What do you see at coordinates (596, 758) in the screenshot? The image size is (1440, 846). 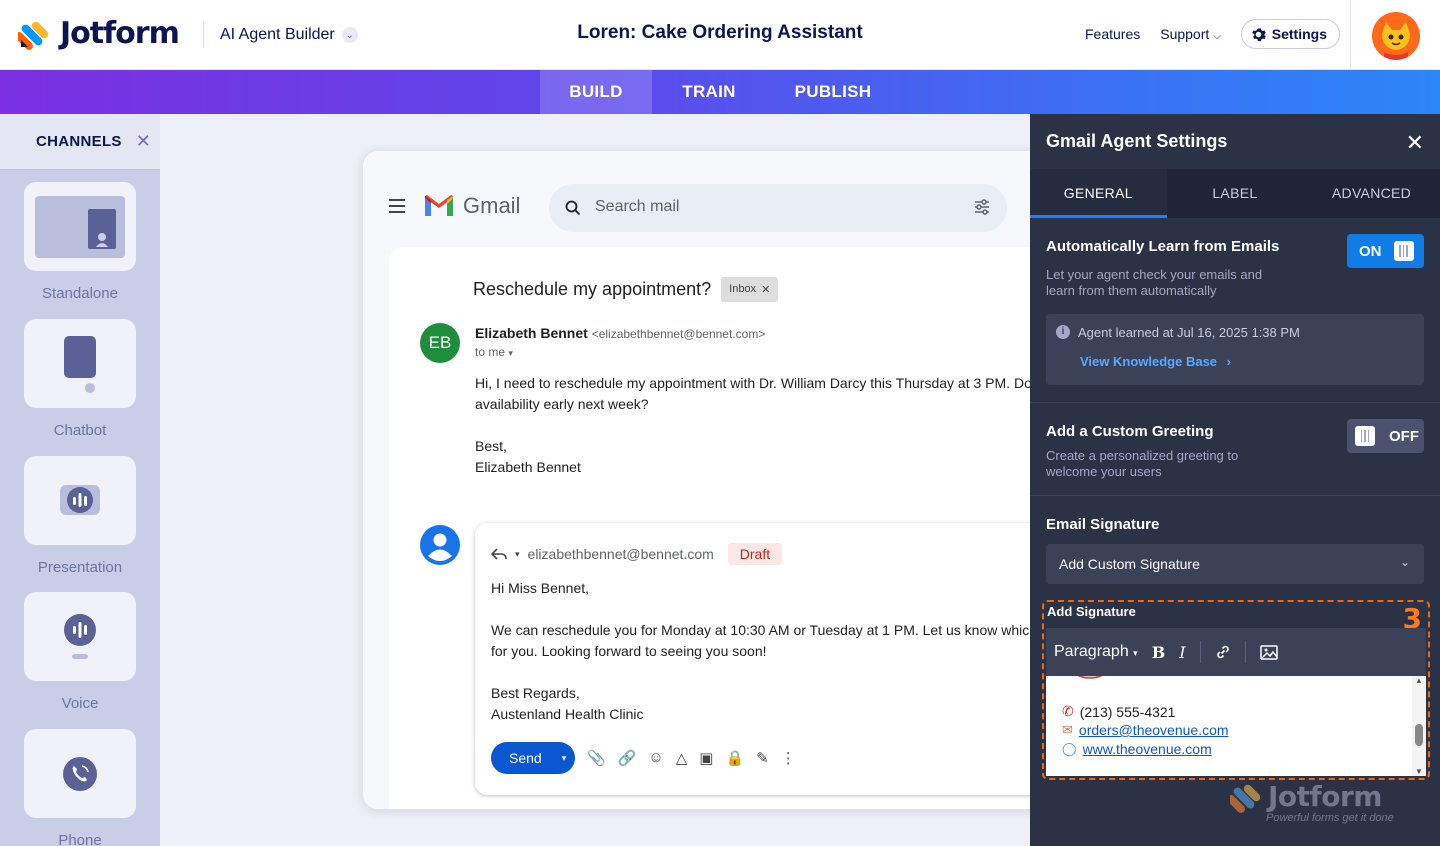 I see `attach-icon: 📎` at bounding box center [596, 758].